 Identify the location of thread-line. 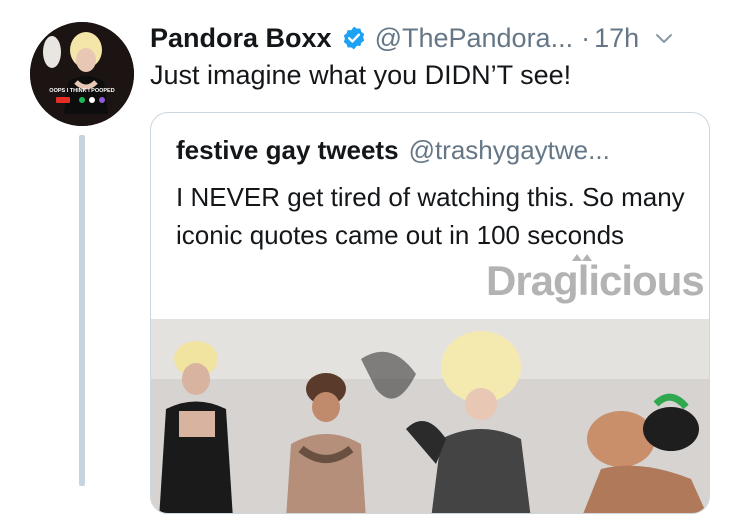
(82, 310).